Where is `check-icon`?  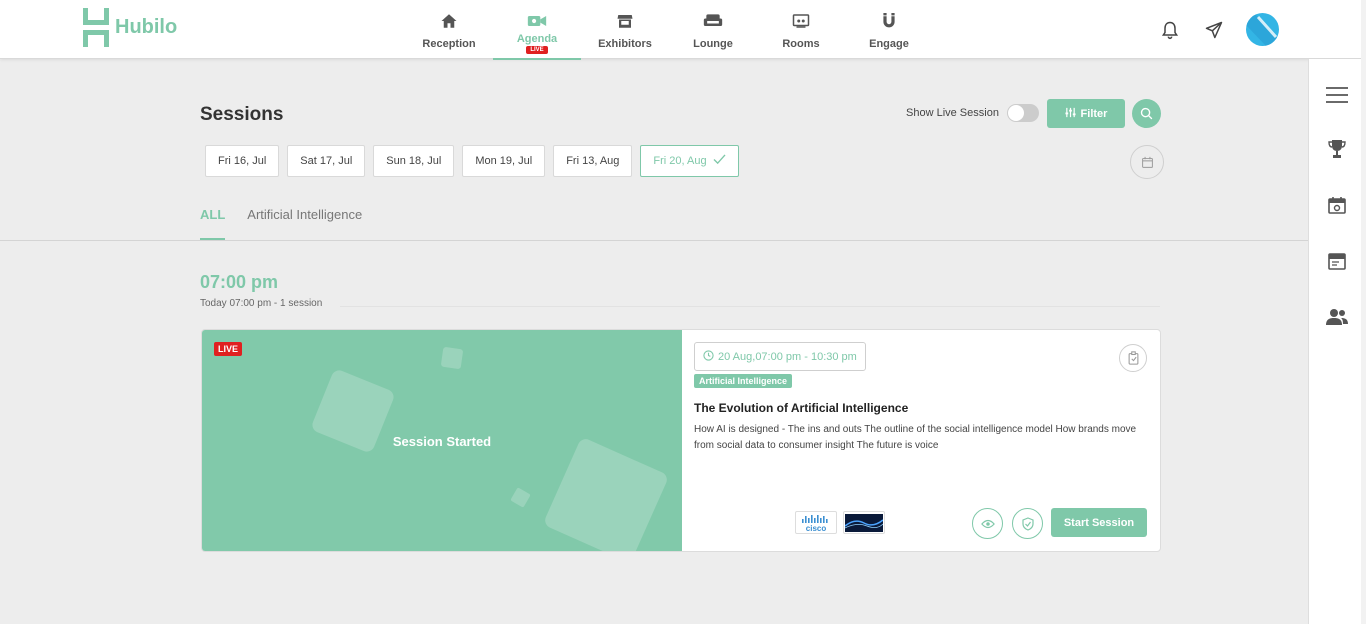 check-icon is located at coordinates (719, 161).